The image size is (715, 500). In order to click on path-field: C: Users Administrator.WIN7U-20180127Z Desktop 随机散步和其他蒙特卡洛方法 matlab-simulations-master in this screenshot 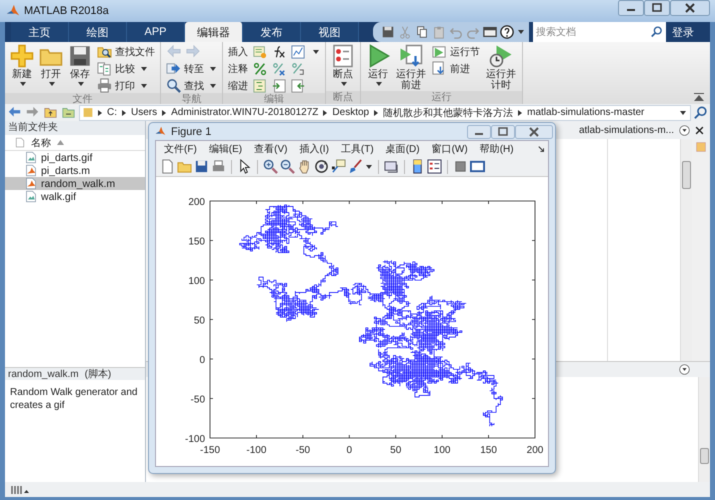, I will do `click(385, 112)`.